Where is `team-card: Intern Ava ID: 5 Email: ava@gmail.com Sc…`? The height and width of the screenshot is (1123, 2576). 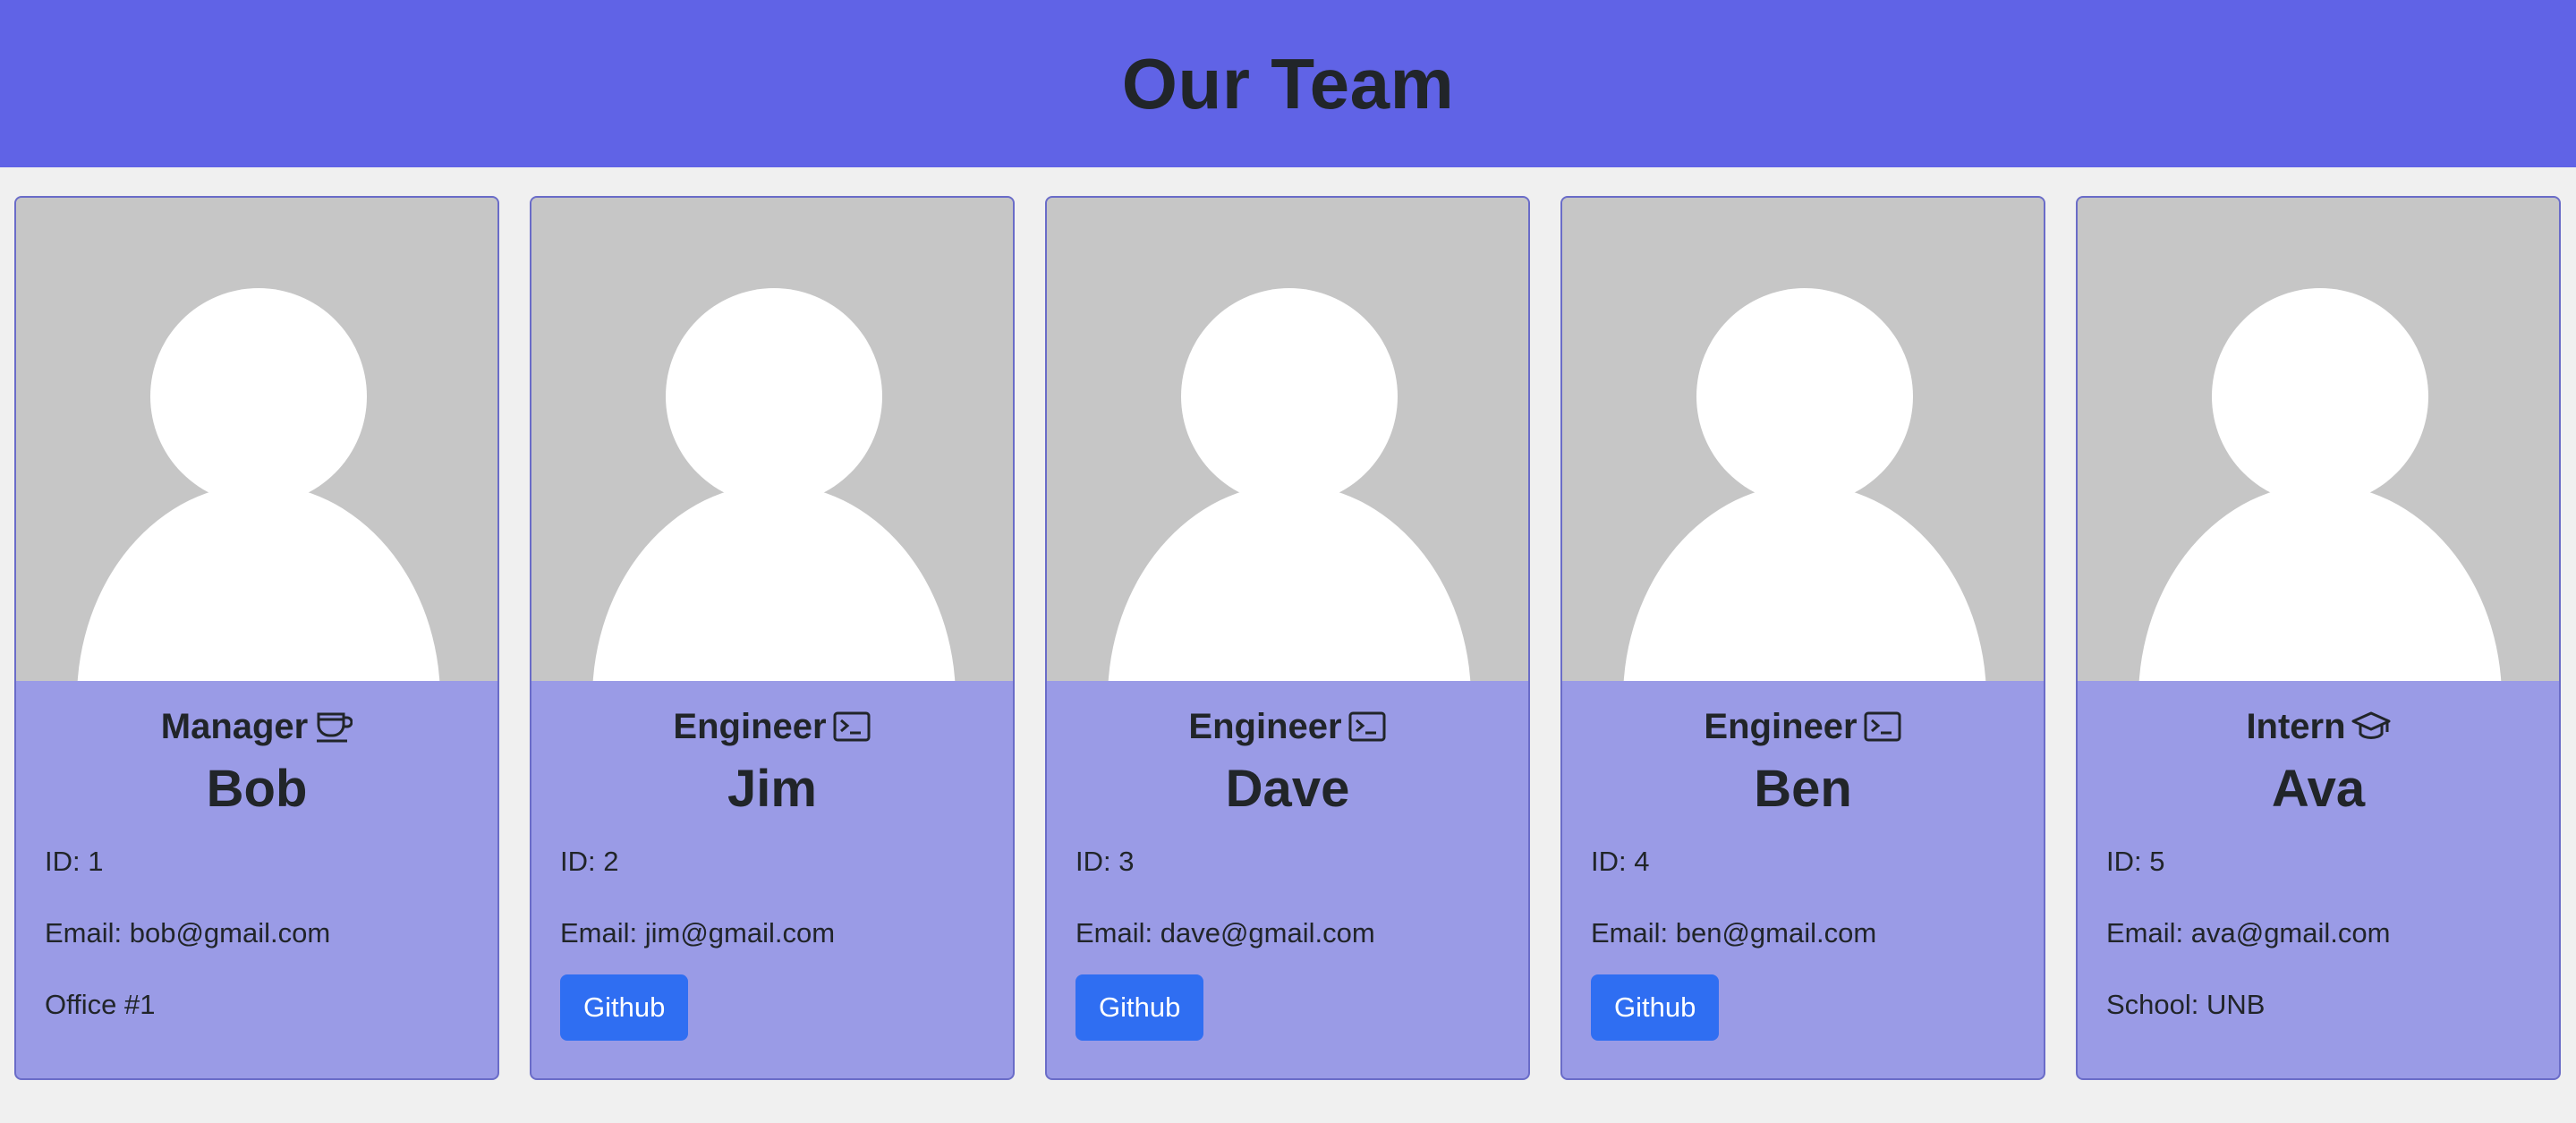
team-card: Intern Ava ID: 5 Email: ava@gmail.com Sc… is located at coordinates (2318, 638).